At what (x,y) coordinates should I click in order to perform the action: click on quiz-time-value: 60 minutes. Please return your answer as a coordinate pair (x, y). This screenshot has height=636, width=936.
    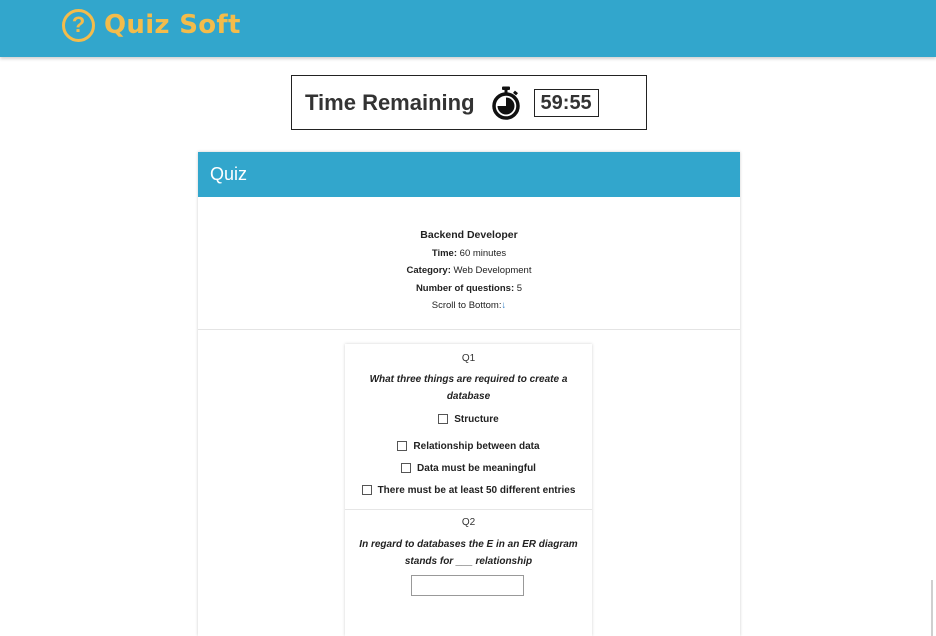
    Looking at the image, I should click on (483, 253).